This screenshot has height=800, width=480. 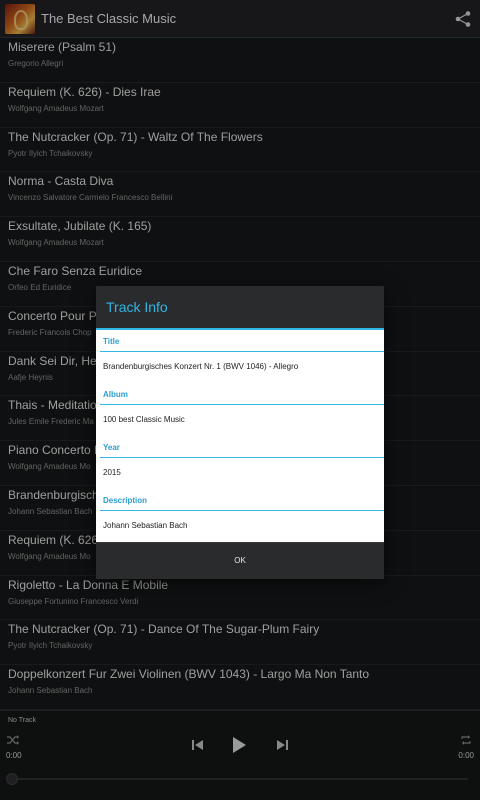 What do you see at coordinates (240, 462) in the screenshot?
I see `field-year: Year 2015` at bounding box center [240, 462].